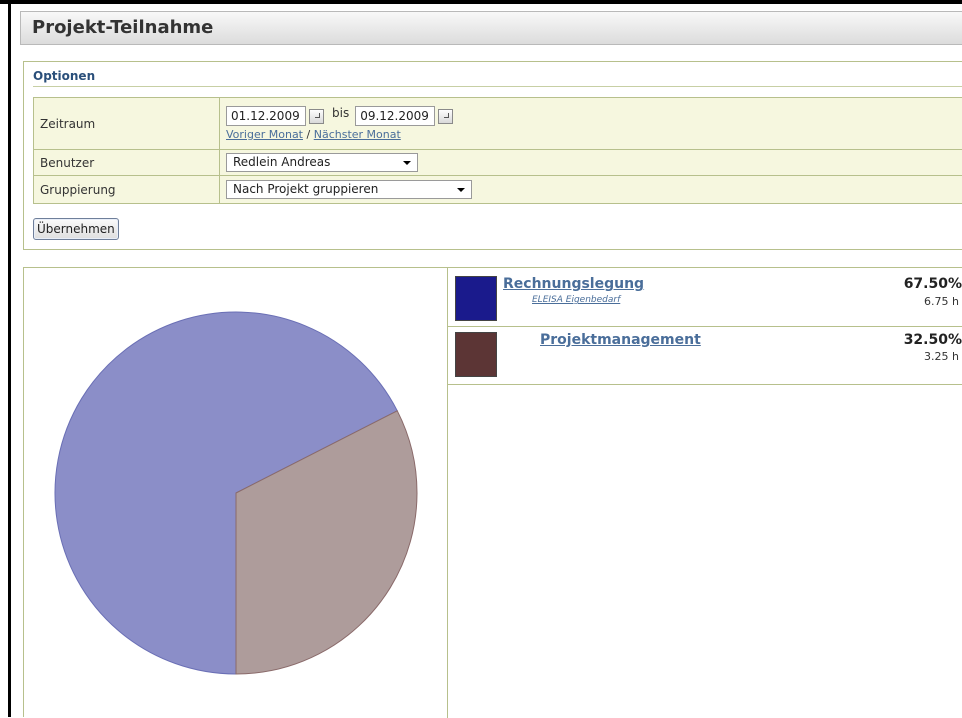  Describe the element at coordinates (576, 300) in the screenshot. I see `legend-project-sub: ELEISA Eigenbedarf` at that location.